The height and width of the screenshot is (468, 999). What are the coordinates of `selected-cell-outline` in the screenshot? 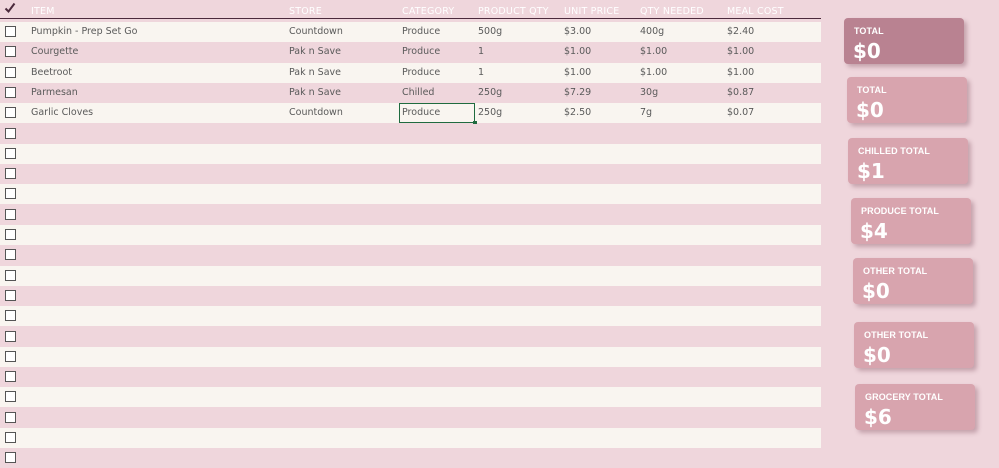 It's located at (438, 114).